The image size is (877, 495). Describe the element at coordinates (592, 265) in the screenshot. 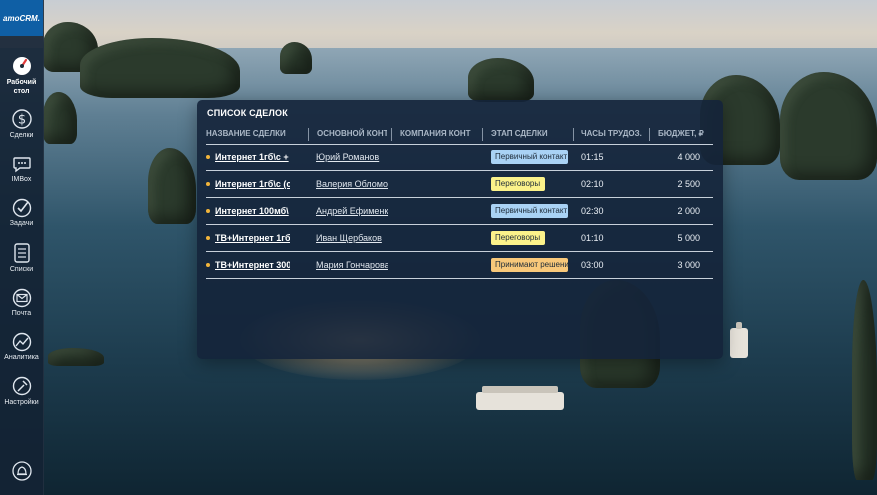

I see `hours-cell: 03:00` at that location.